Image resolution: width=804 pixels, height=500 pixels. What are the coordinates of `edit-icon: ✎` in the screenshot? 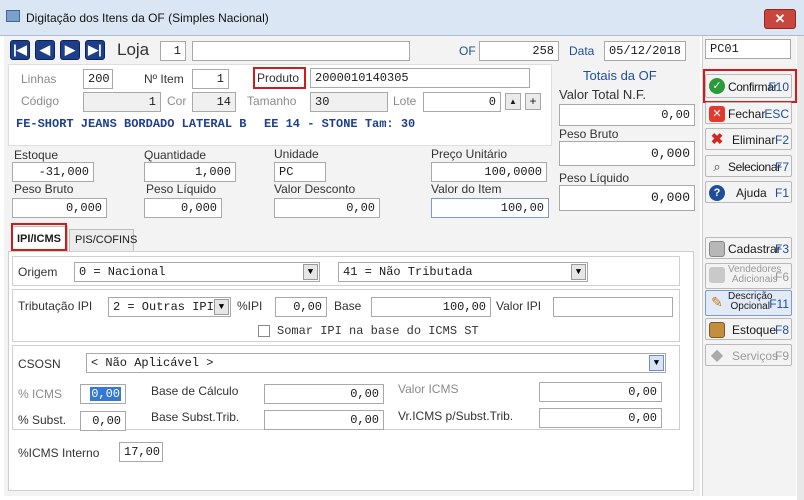 It's located at (717, 302).